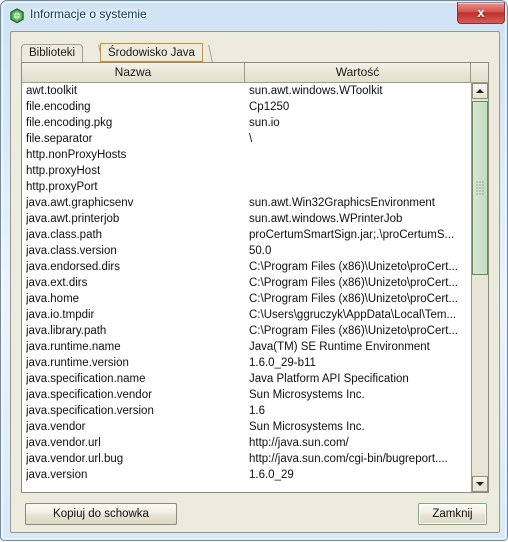  Describe the element at coordinates (246, 91) in the screenshot. I see `table-row: awt.toolkit sun.awt.windows.WToolkit` at that location.